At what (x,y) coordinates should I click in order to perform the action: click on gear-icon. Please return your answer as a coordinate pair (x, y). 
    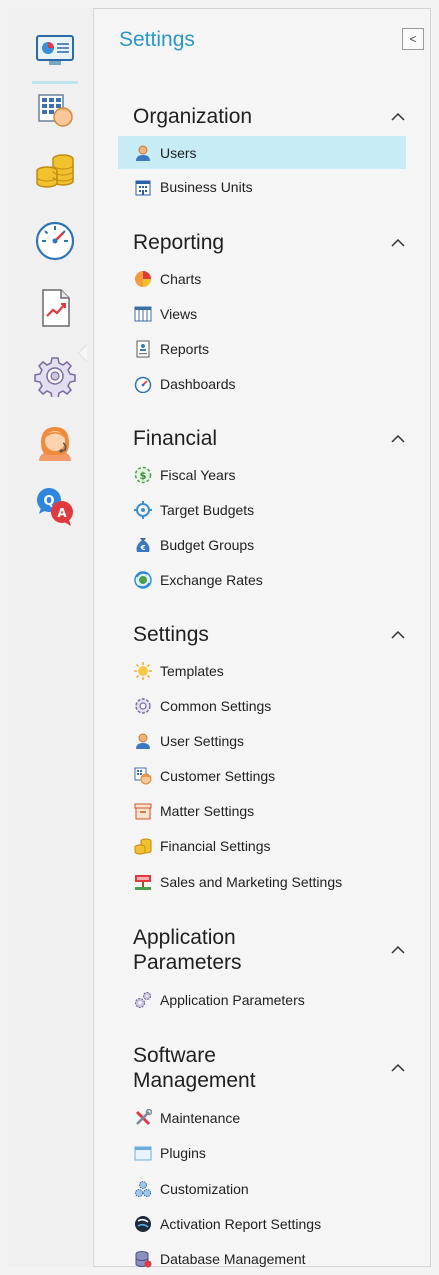
    Looking at the image, I should click on (143, 706).